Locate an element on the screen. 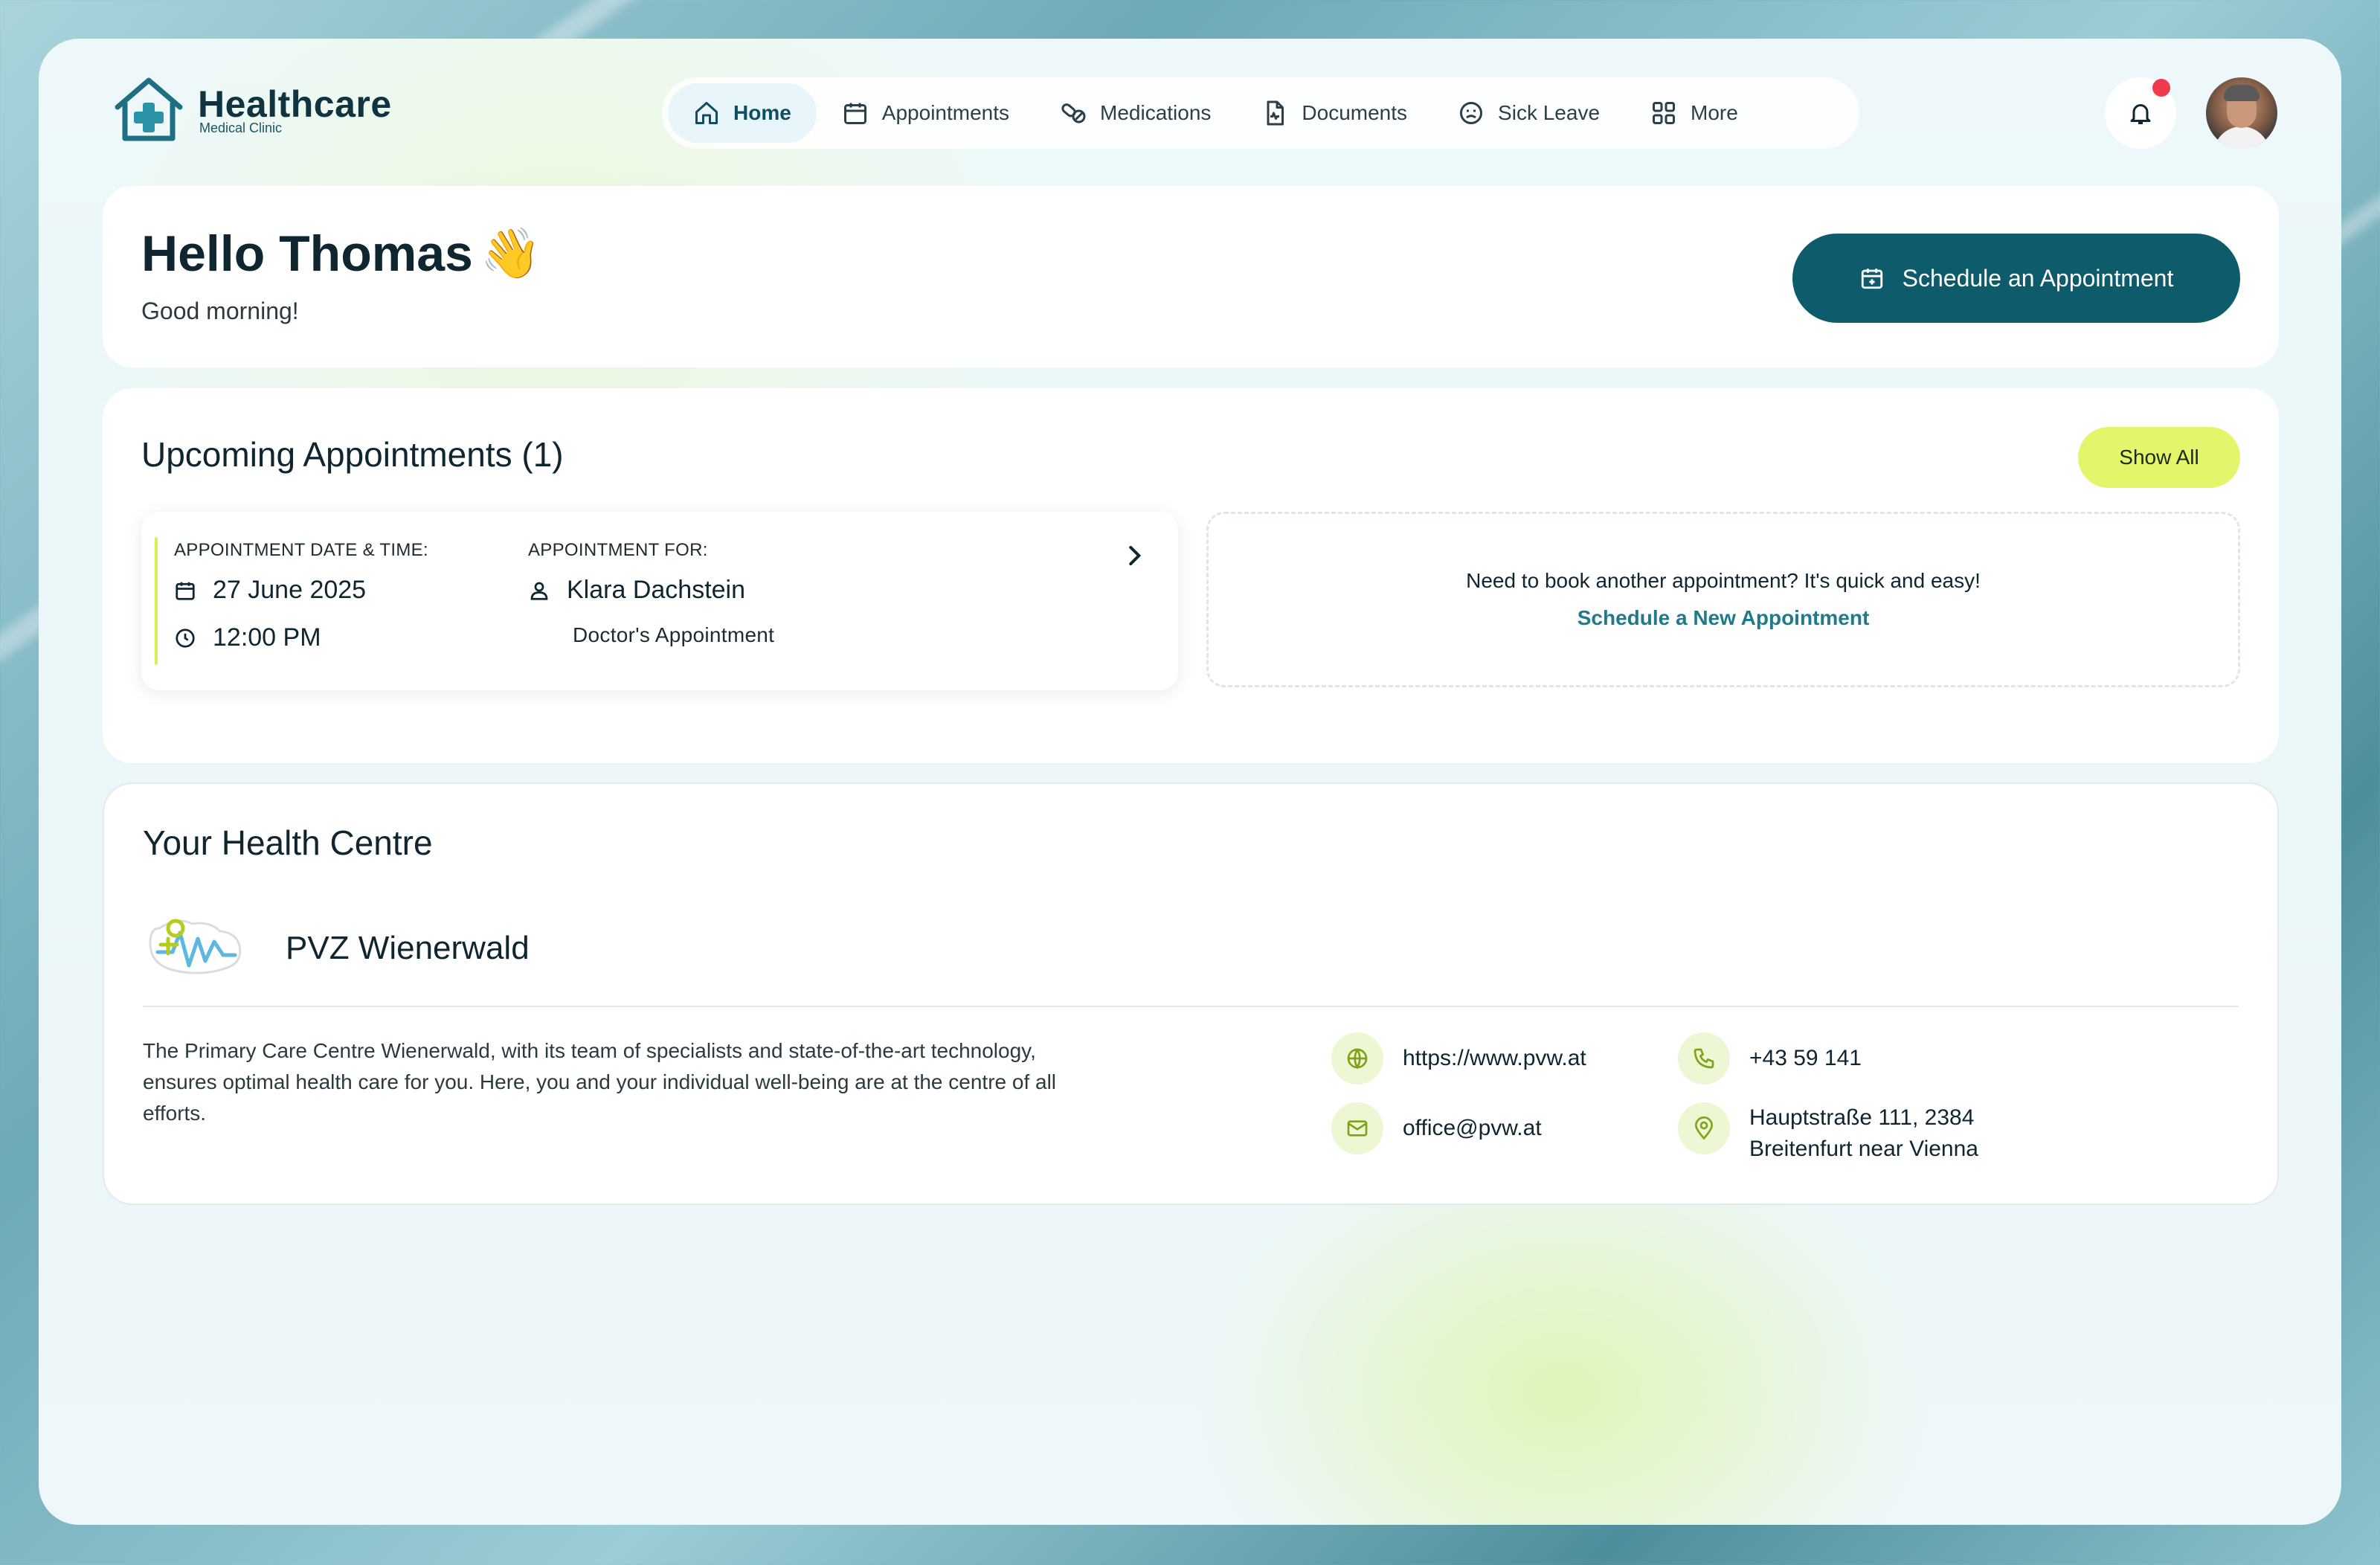  website-info: https://www.pvw.at is located at coordinates (1459, 1058).